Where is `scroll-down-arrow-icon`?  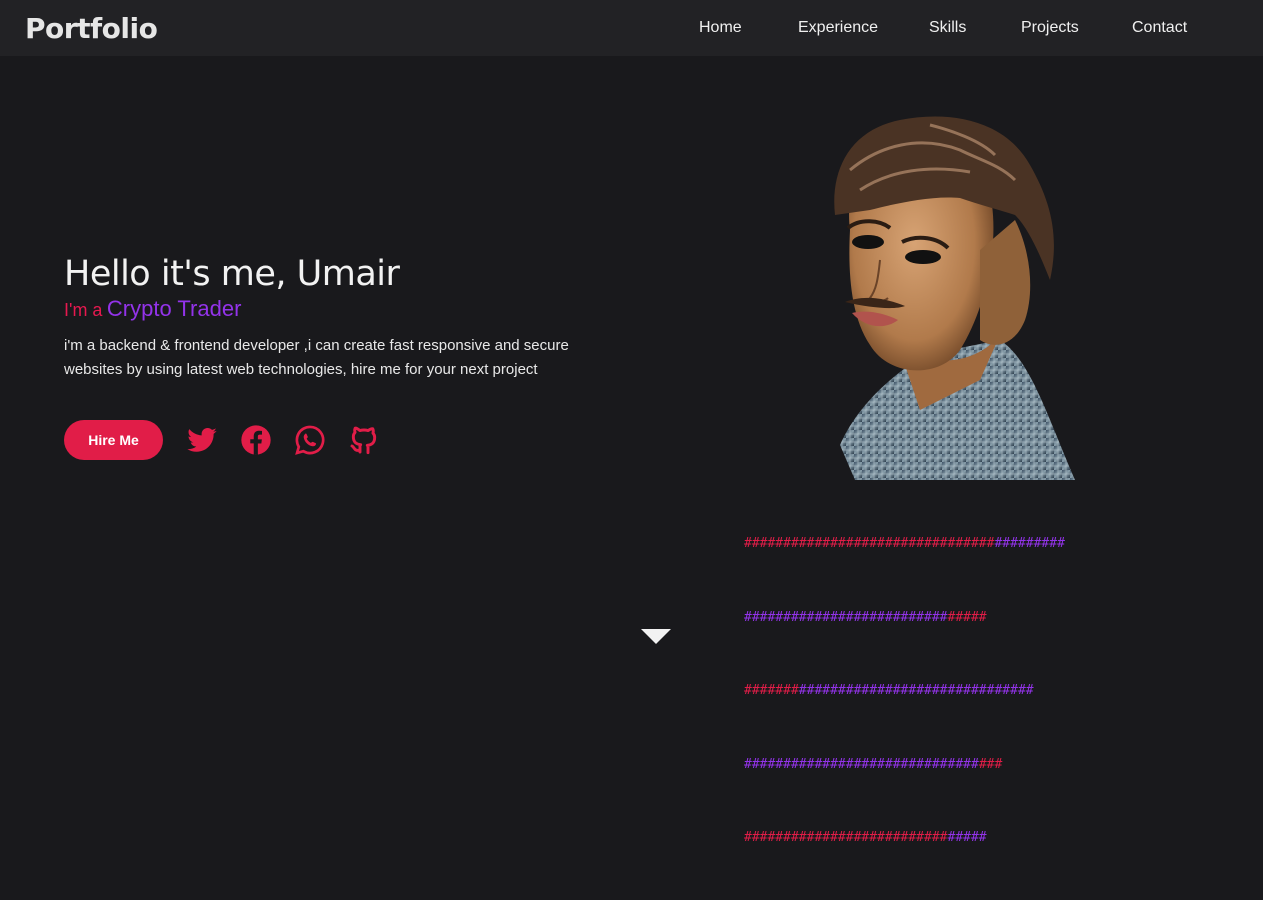 scroll-down-arrow-icon is located at coordinates (656, 636).